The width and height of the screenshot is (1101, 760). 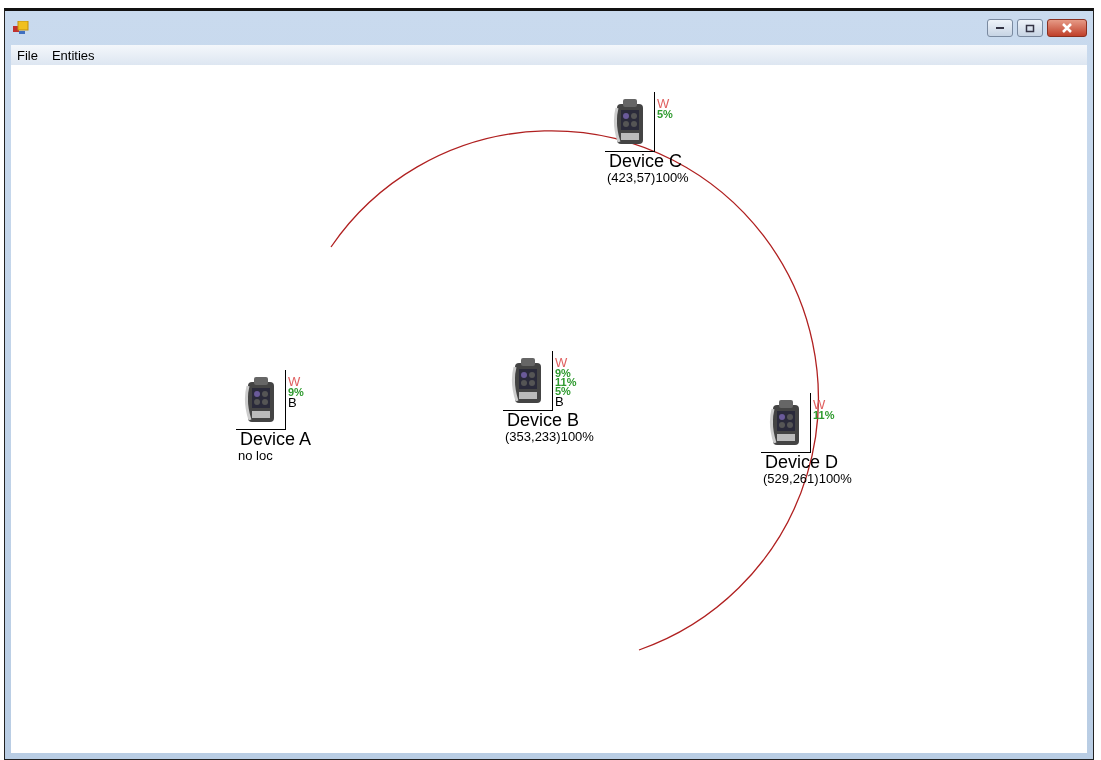 I want to click on device-name: Device B, so click(x=544, y=420).